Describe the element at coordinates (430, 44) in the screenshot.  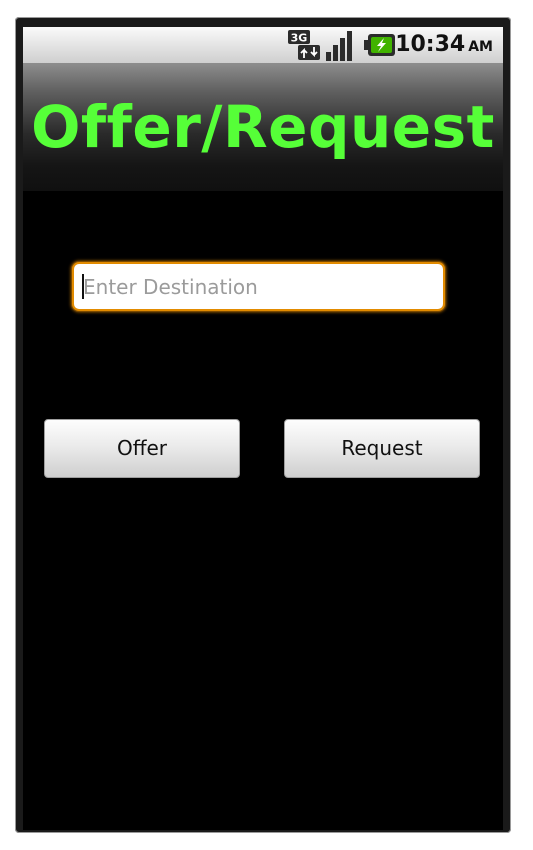
I see `clock-time: 10:34` at that location.